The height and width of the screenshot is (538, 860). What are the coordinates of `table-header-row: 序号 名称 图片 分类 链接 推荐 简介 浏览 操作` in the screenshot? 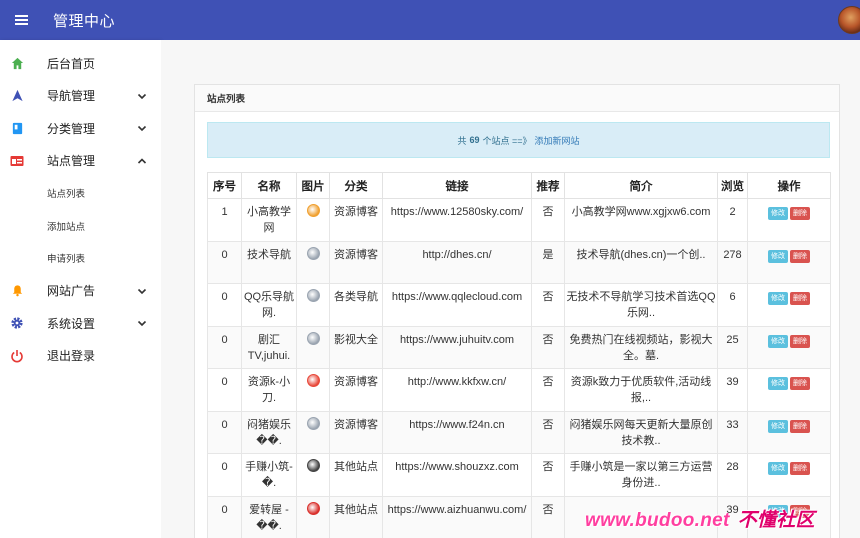 It's located at (519, 185).